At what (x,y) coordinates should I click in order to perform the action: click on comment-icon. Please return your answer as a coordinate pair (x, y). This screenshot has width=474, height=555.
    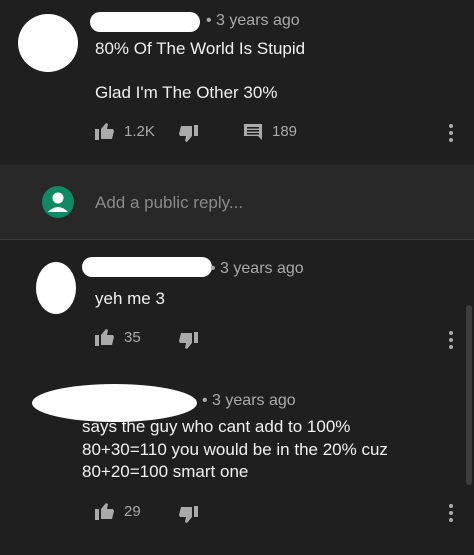
    Looking at the image, I should click on (253, 132).